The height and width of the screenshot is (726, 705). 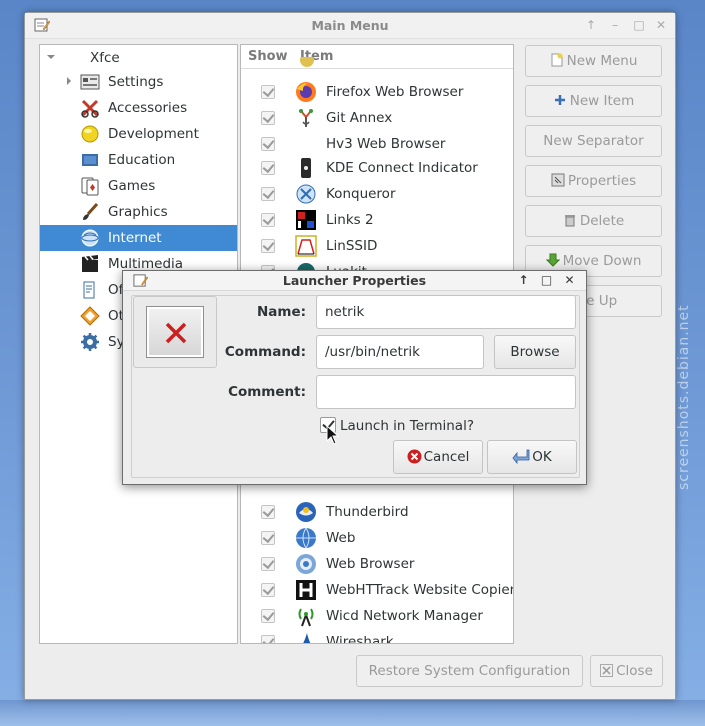 I want to click on minimize-icon: –, so click(x=615, y=25).